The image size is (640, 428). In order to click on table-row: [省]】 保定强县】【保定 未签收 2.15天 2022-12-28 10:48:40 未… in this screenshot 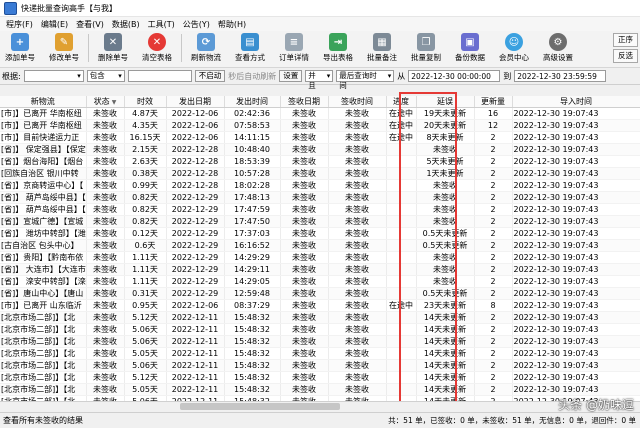, I will do `click(320, 149)`.